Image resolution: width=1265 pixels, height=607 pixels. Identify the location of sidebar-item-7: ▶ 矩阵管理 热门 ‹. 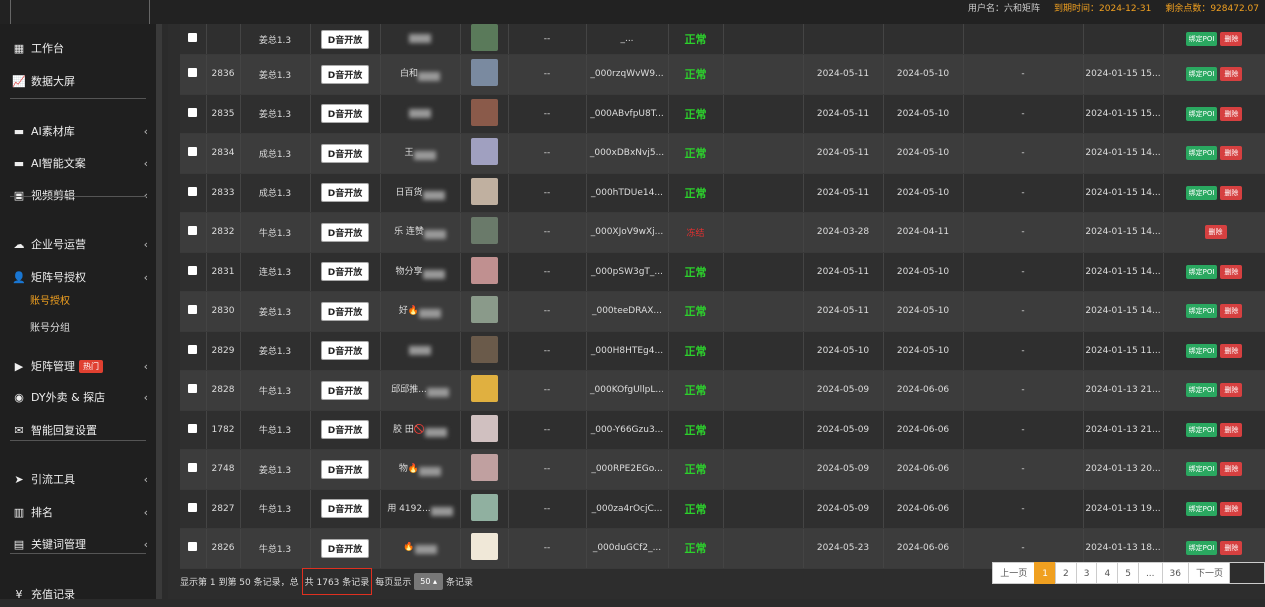
(78, 366).